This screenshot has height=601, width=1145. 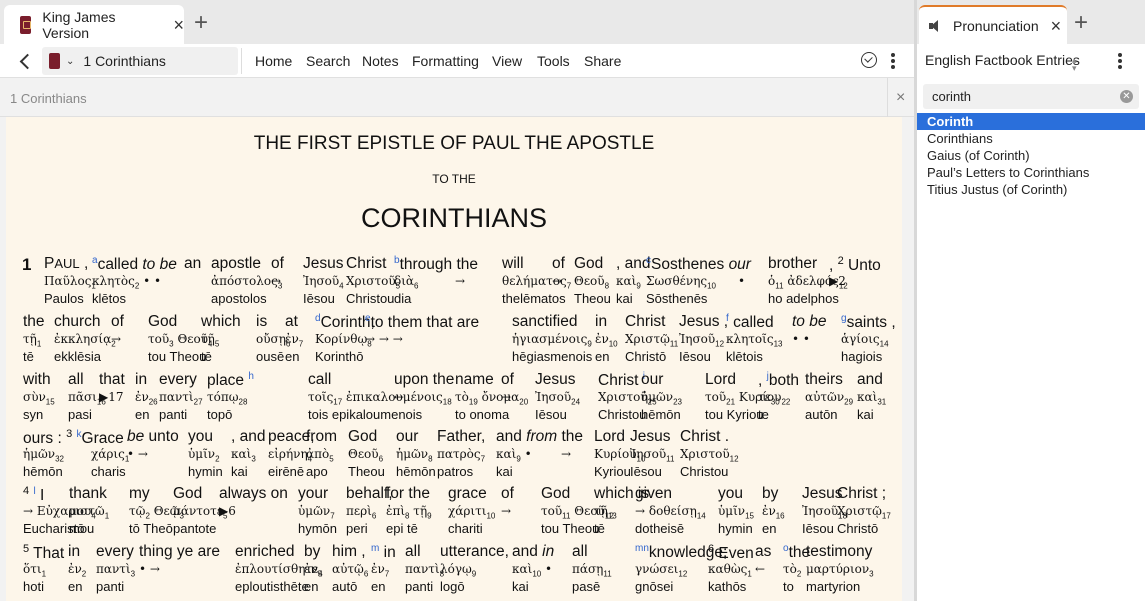 I want to click on greek-word: καὶ31, so click(x=871, y=398).